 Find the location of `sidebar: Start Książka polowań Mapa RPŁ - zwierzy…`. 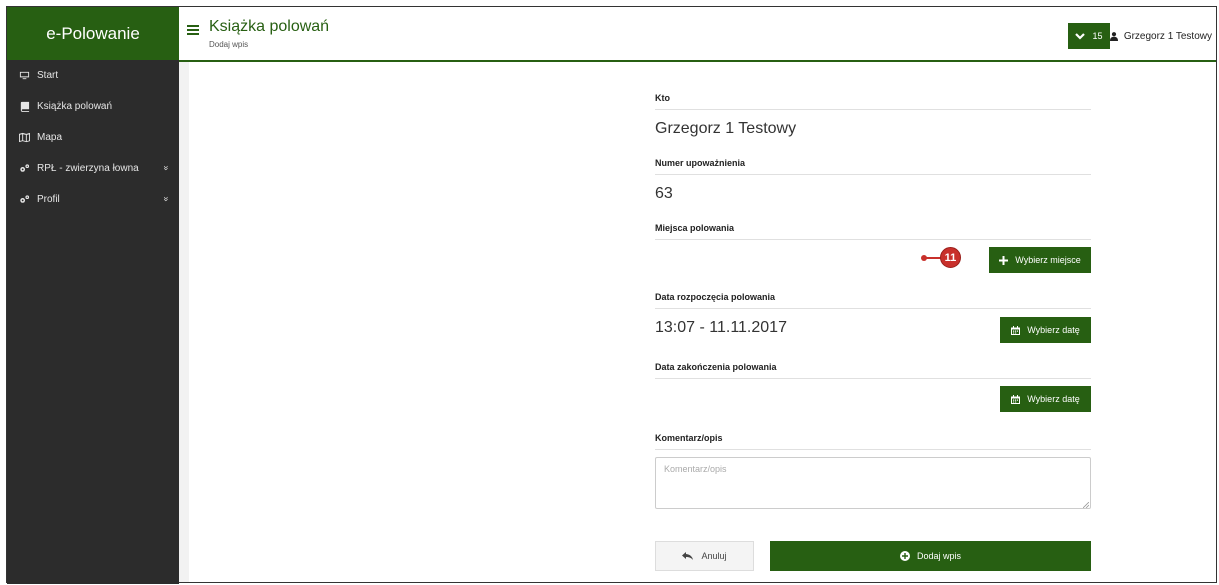

sidebar: Start Książka polowań Mapa RPŁ - zwierzy… is located at coordinates (93, 322).